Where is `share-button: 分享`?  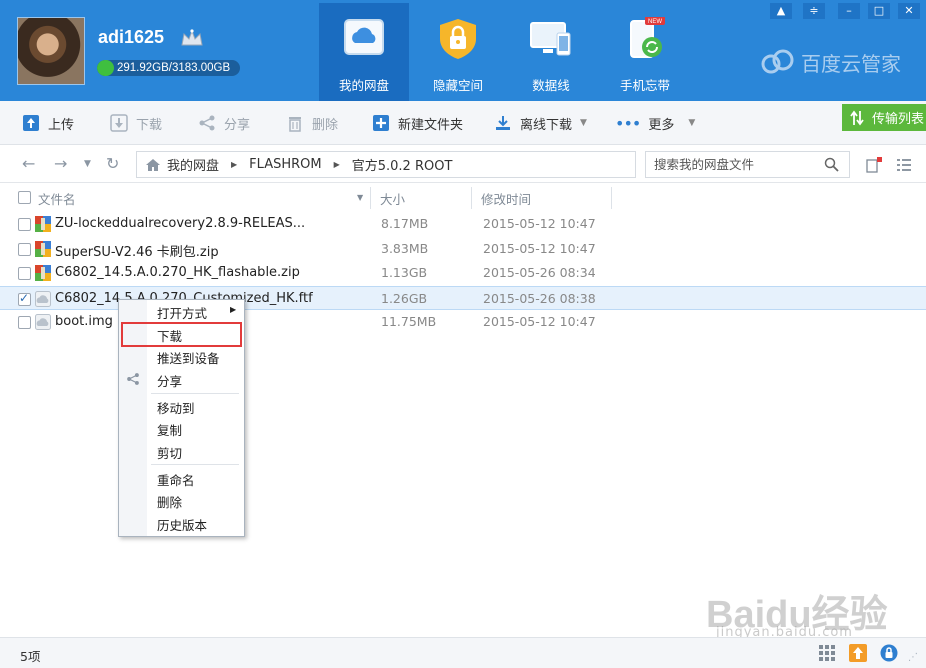 share-button: 分享 is located at coordinates (224, 123).